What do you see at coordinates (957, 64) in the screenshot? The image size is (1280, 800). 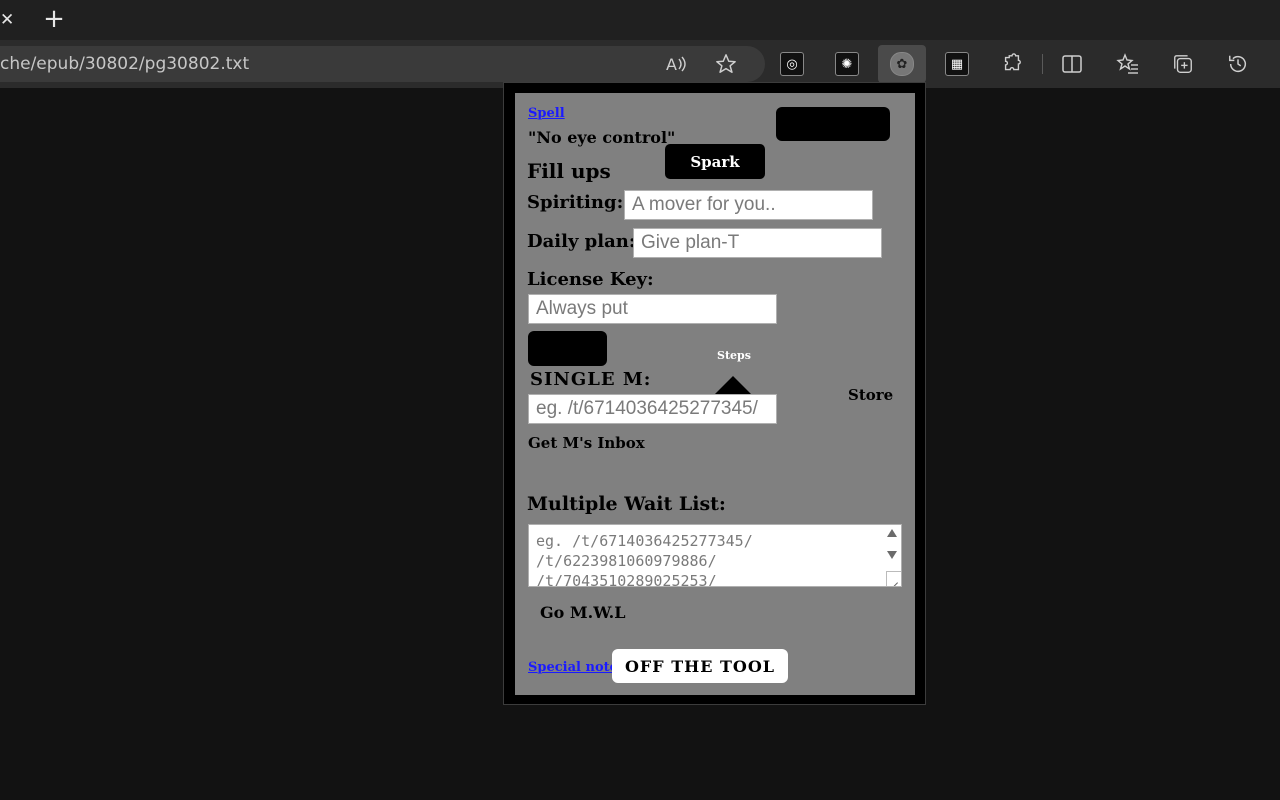 I see `extension-4-icon: ▦` at bounding box center [957, 64].